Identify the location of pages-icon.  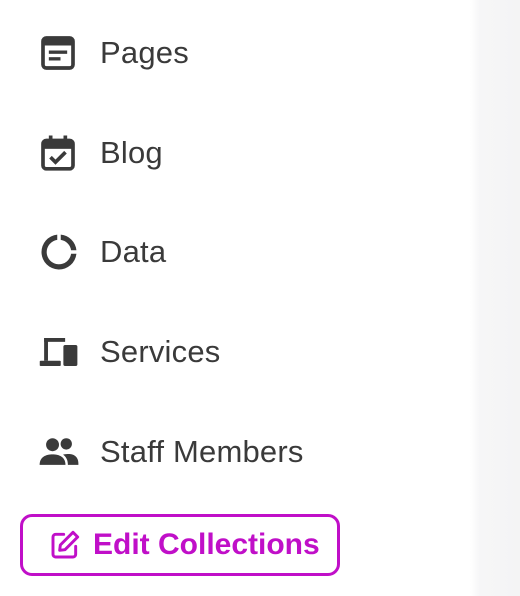
(59, 53).